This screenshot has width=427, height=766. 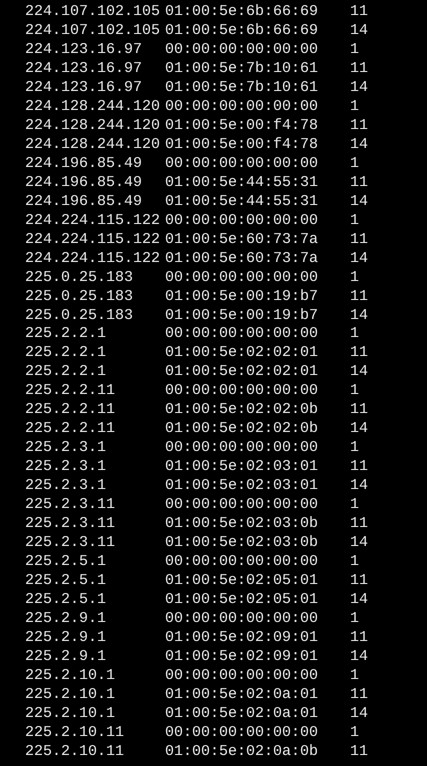 What do you see at coordinates (242, 752) in the screenshot?
I see `mac-address: 01:00:5e:02:0a:0b` at bounding box center [242, 752].